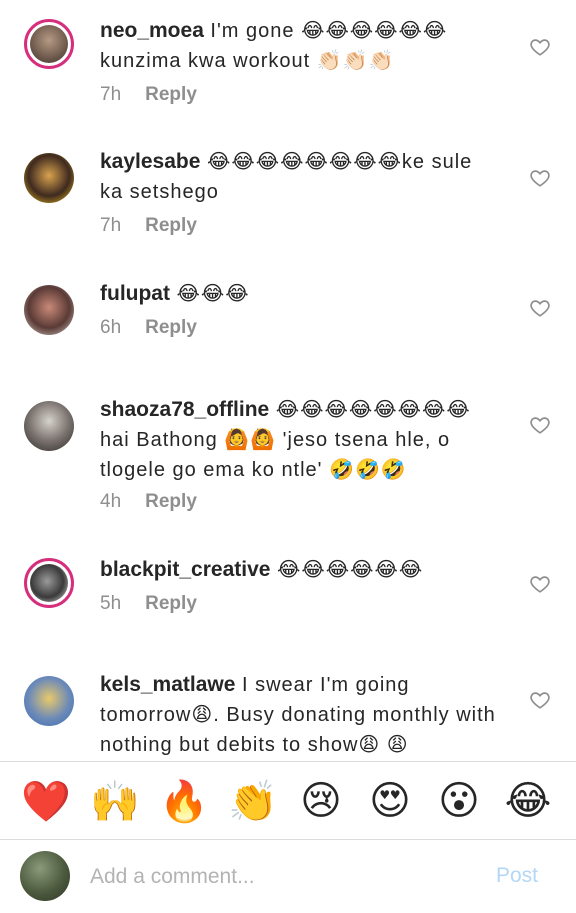 The image size is (576, 913). I want to click on comment-body: 😂😂😂😂😂😂, so click(347, 570).